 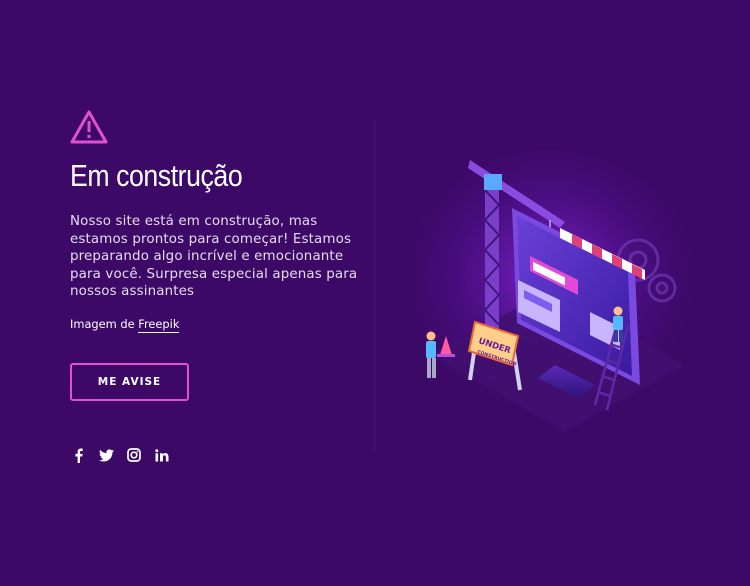 I want to click on twitter-icon, so click(x=106, y=455).